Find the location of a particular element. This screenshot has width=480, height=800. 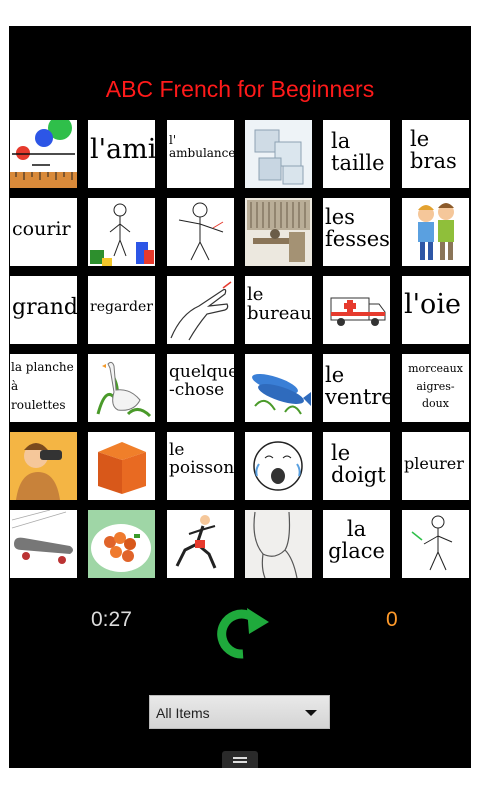

card-word: la taille is located at coordinates (358, 152).